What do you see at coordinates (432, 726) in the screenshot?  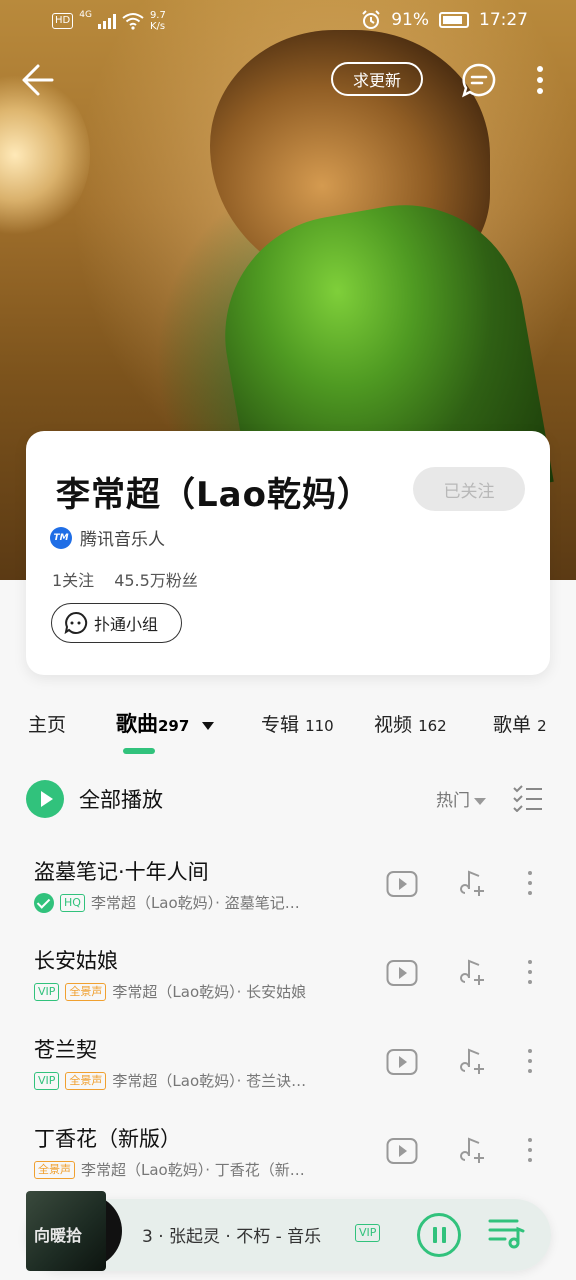 I see `tab-count: 162` at bounding box center [432, 726].